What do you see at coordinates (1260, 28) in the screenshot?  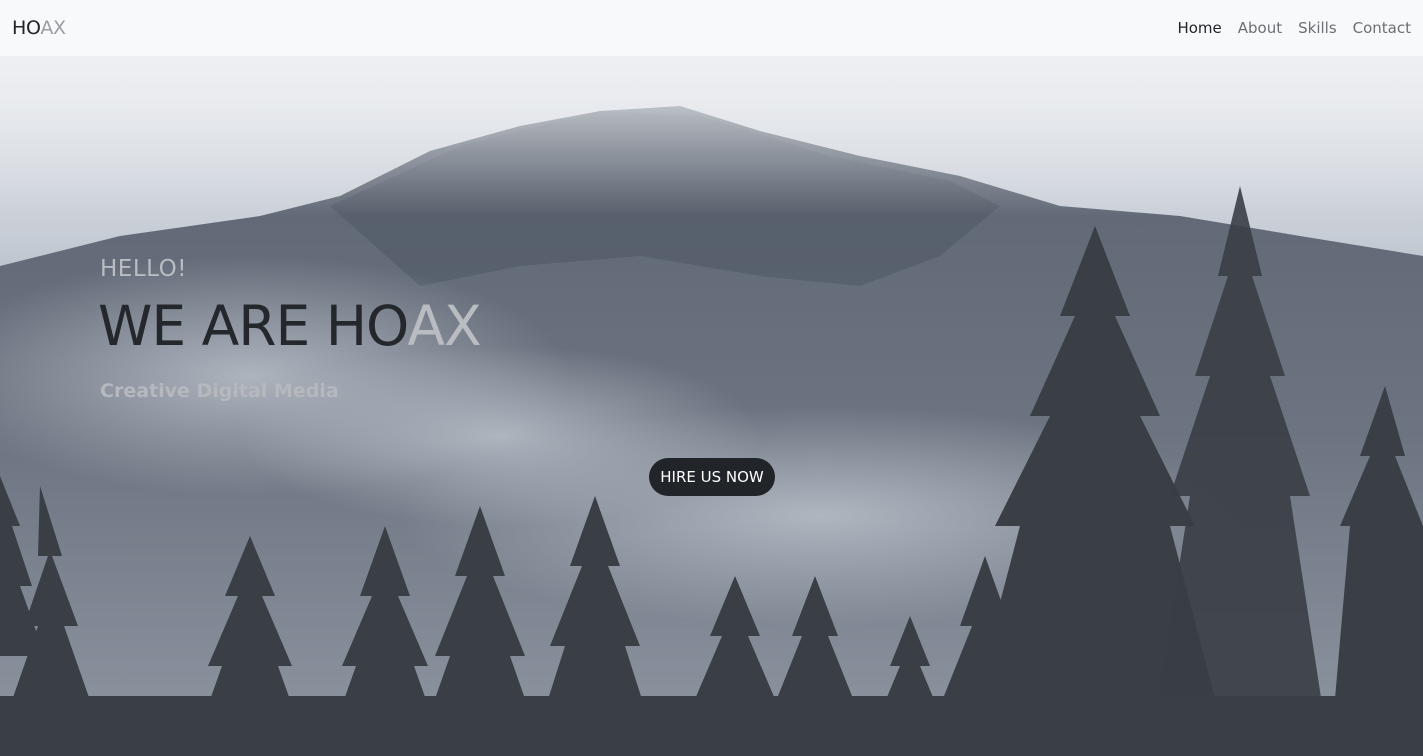 I see `nav-link-about: About` at bounding box center [1260, 28].